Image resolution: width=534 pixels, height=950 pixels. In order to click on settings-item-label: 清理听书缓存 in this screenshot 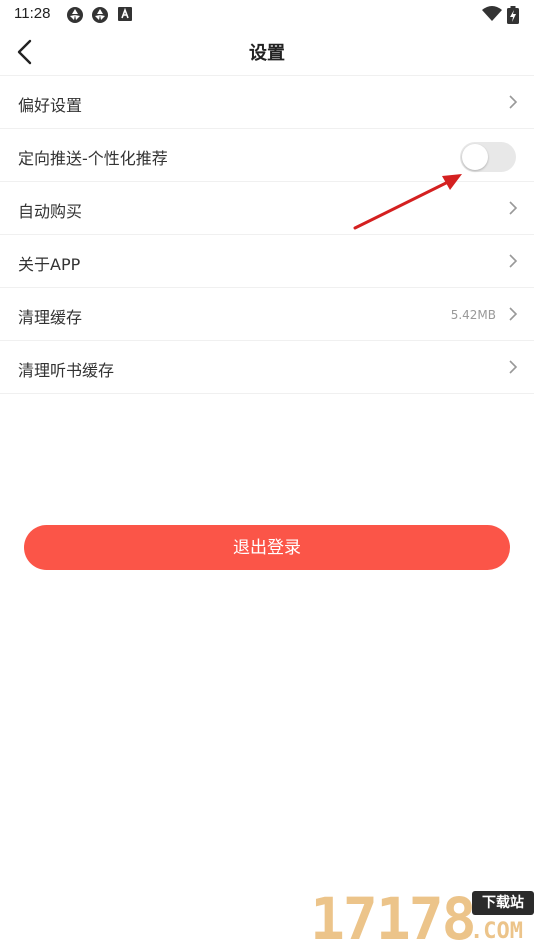, I will do `click(66, 370)`.